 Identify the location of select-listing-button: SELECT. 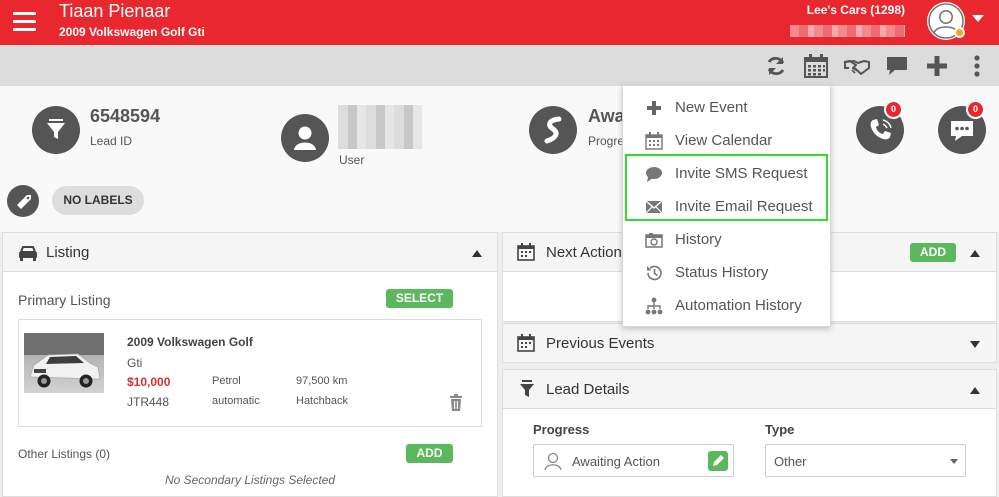
(419, 298).